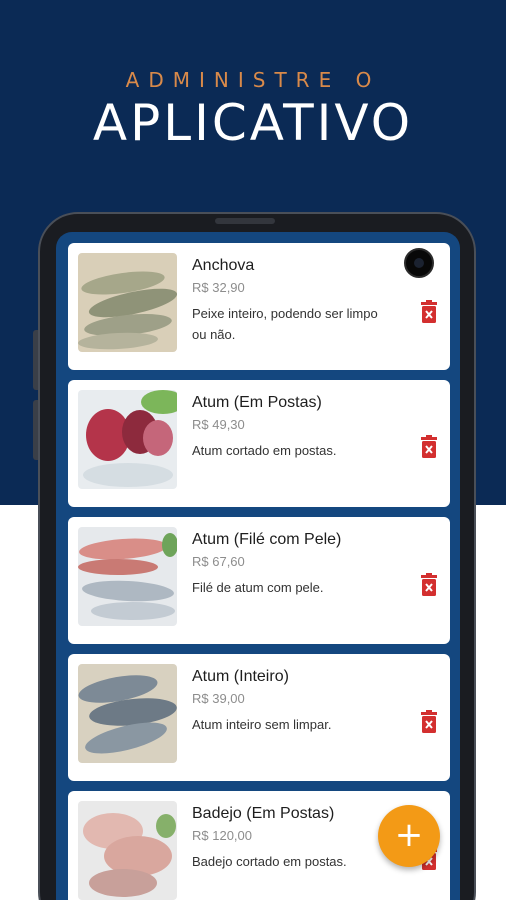 The image size is (506, 900). I want to click on banner-headline: APLICATIVO, so click(253, 123).